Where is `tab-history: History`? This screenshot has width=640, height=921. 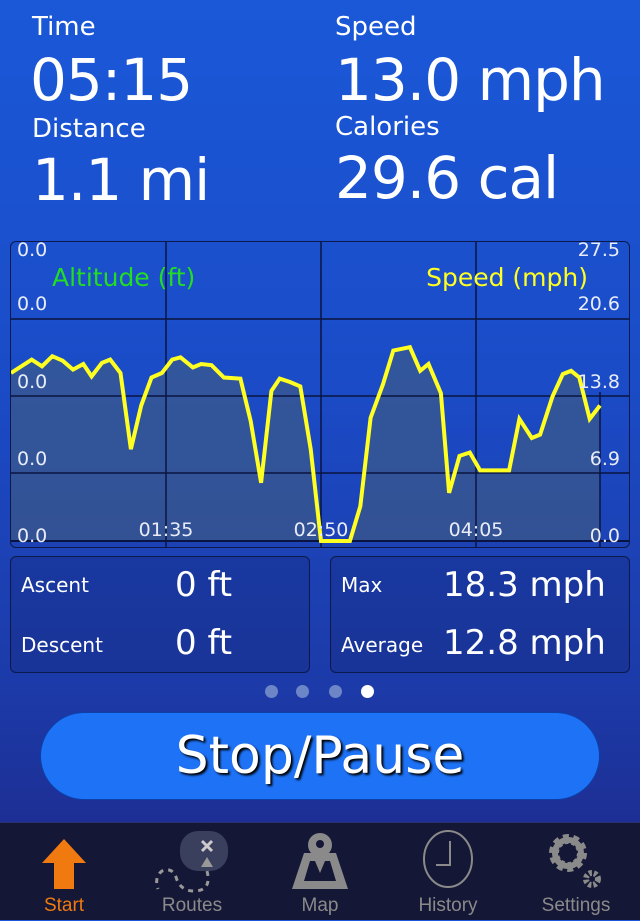
tab-history: History is located at coordinates (448, 872).